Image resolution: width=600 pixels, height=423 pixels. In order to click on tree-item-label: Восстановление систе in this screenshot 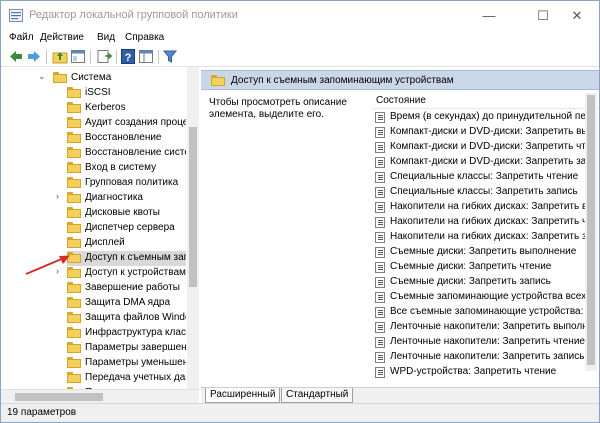, I will do `click(135, 152)`.